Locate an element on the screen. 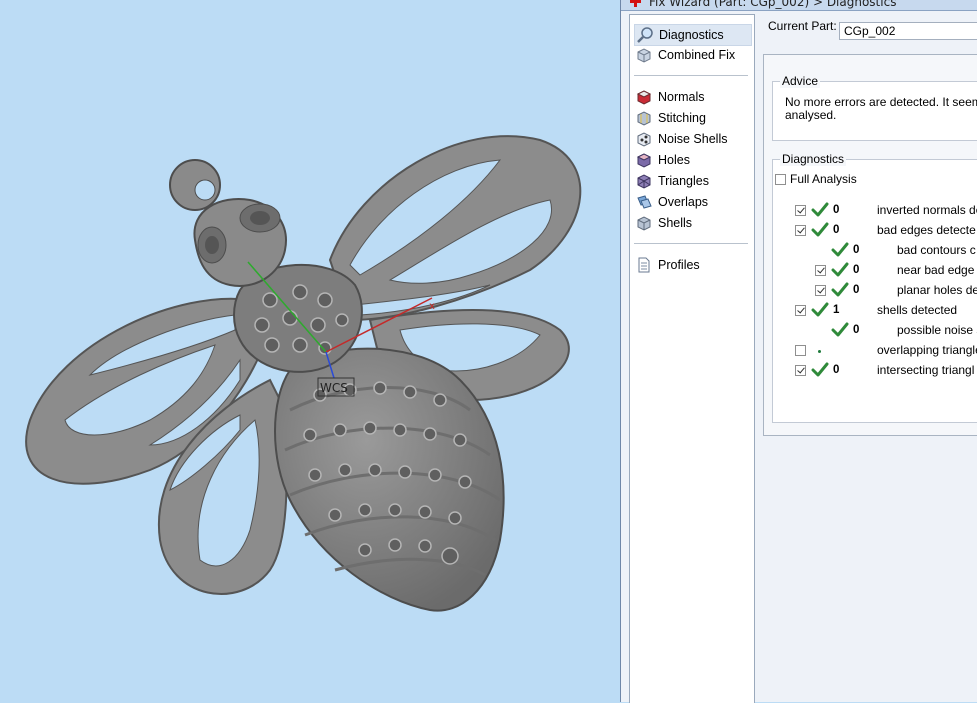  title-bar: Fix Wizard (Part: CGp_002) > Diagnostics is located at coordinates (799, 5).